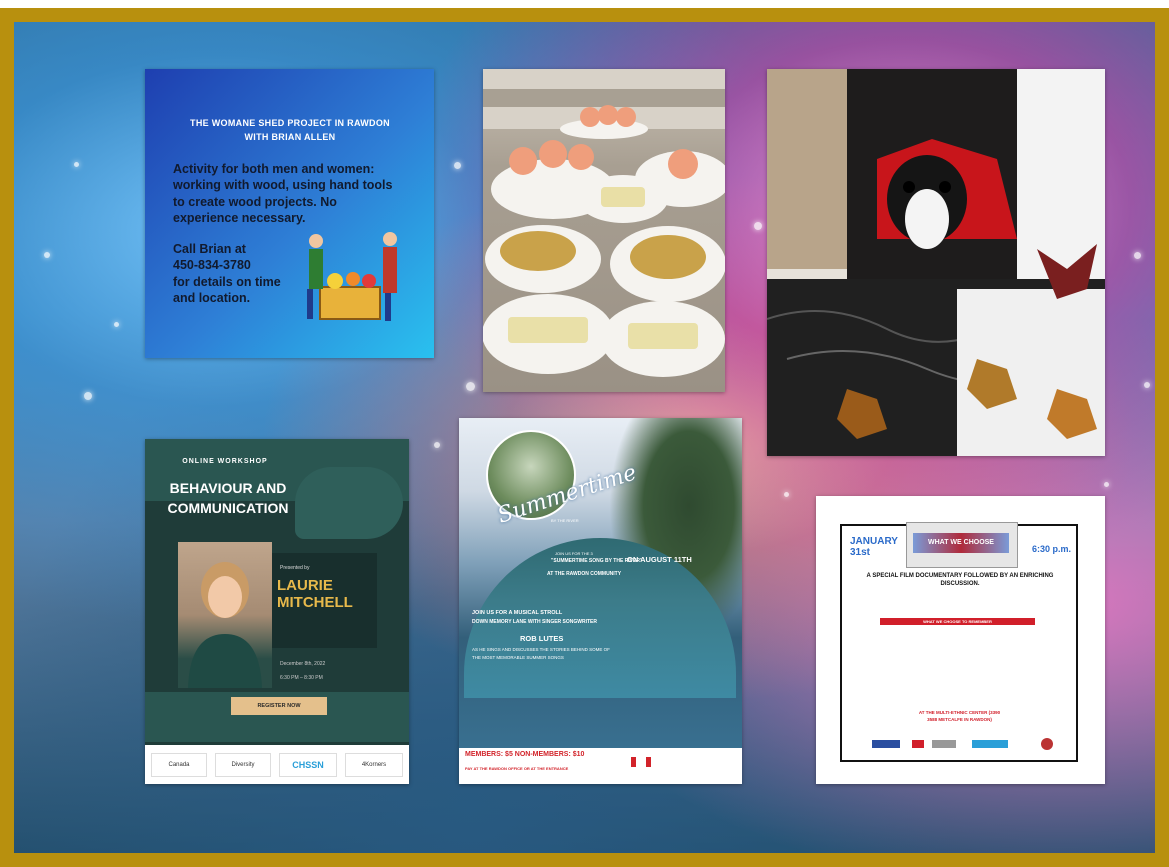  I want to click on presenter-name: LAURIE MITCHELL, so click(315, 594).